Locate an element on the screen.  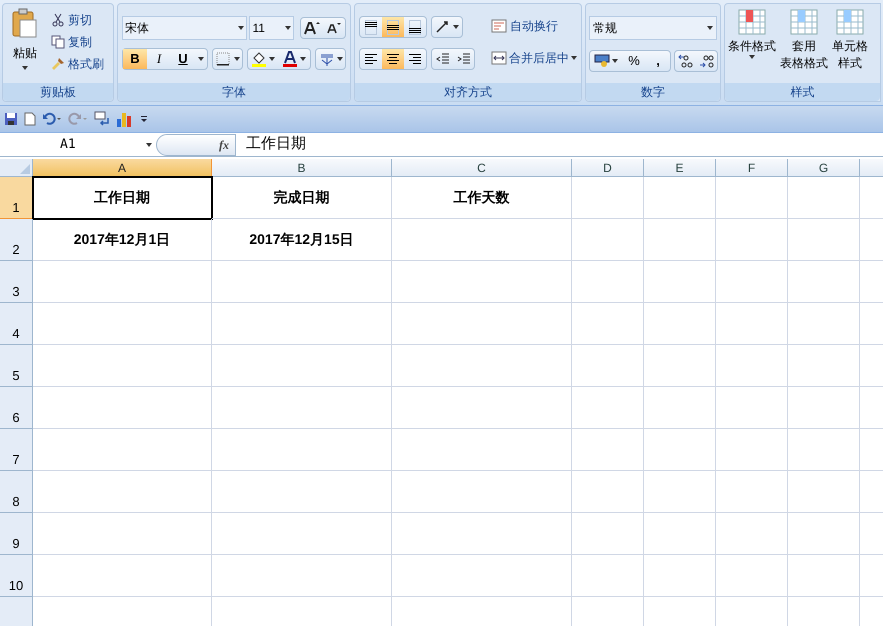
chat-arrow-icon is located at coordinates (102, 119).